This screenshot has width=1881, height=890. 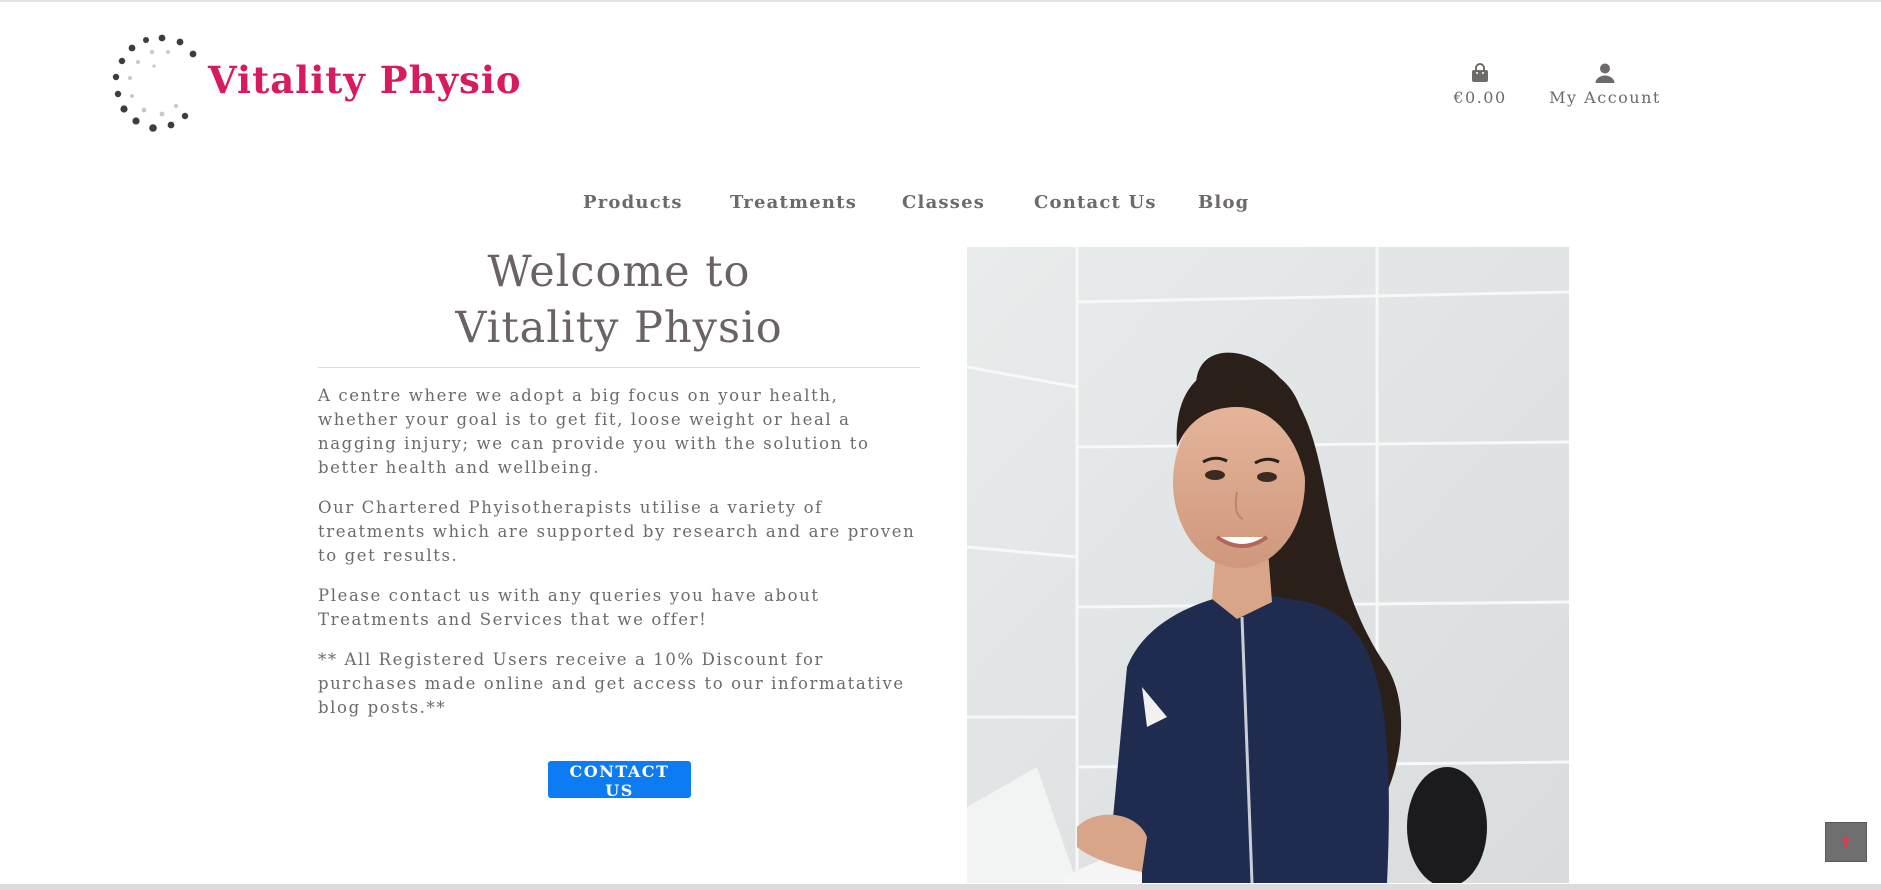 What do you see at coordinates (633, 202) in the screenshot?
I see `nav-products: Products` at bounding box center [633, 202].